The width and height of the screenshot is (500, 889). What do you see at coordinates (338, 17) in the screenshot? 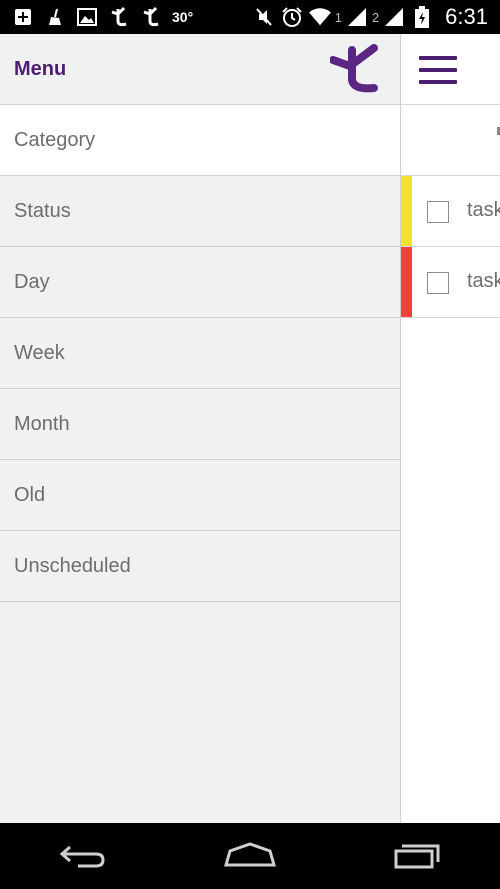
I see `sim1-label: 1` at bounding box center [338, 17].